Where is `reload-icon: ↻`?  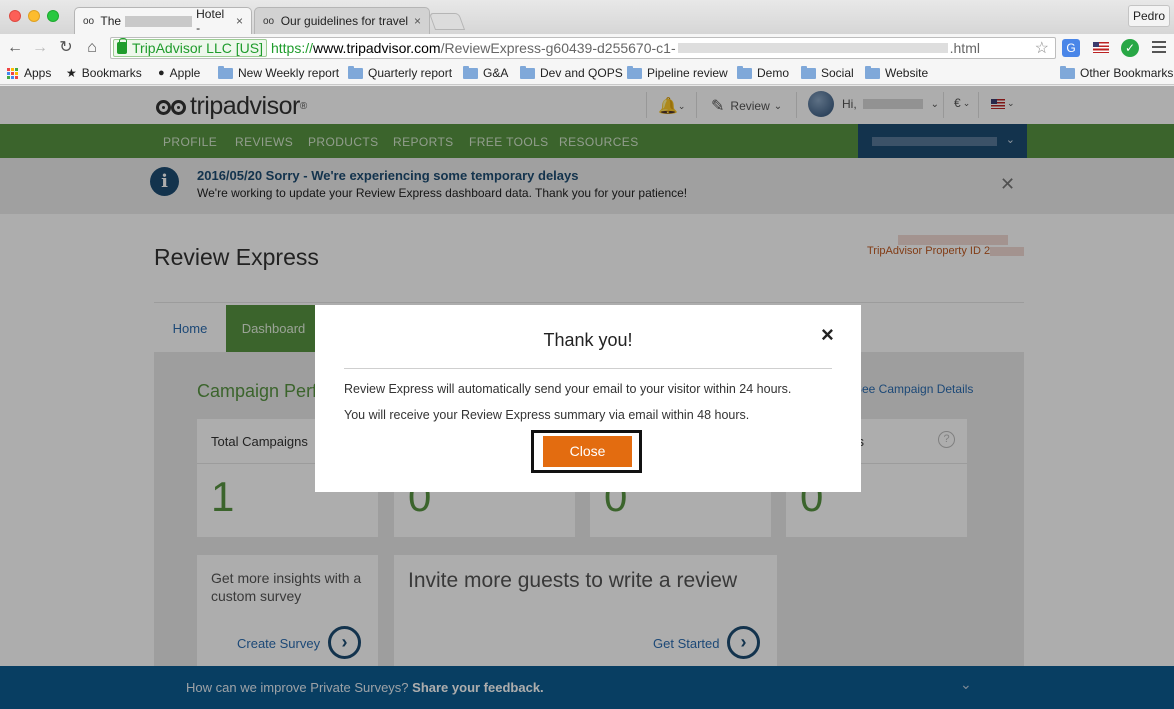
reload-icon: ↻ is located at coordinates (66, 48).